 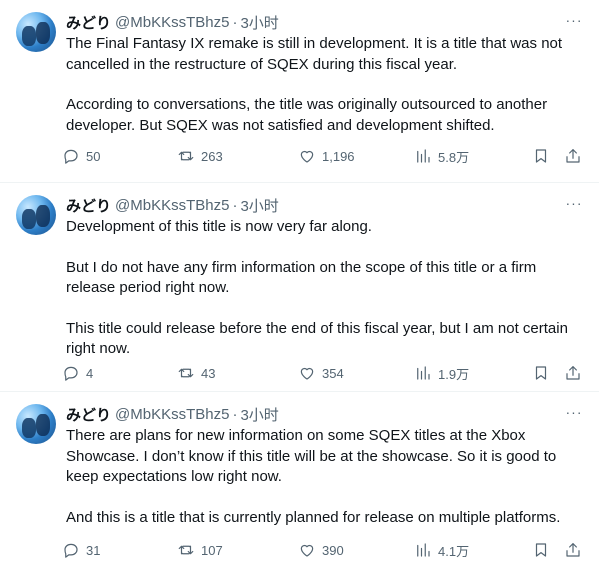 What do you see at coordinates (321, 550) in the screenshot?
I see `like-button: 390` at bounding box center [321, 550].